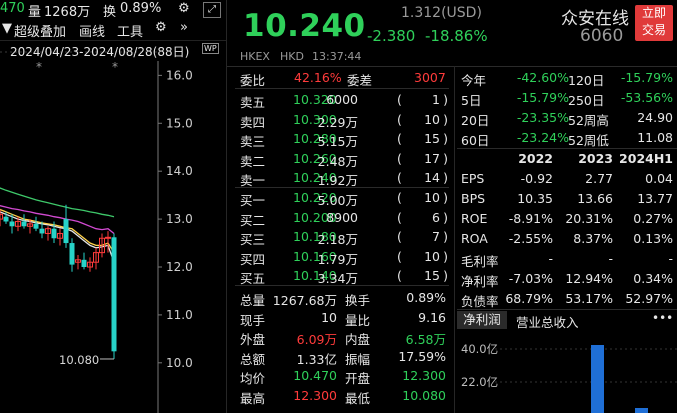 The image size is (677, 413). I want to click on performance-row: 20日 -23.35% 52周高 24.90, so click(569, 118).